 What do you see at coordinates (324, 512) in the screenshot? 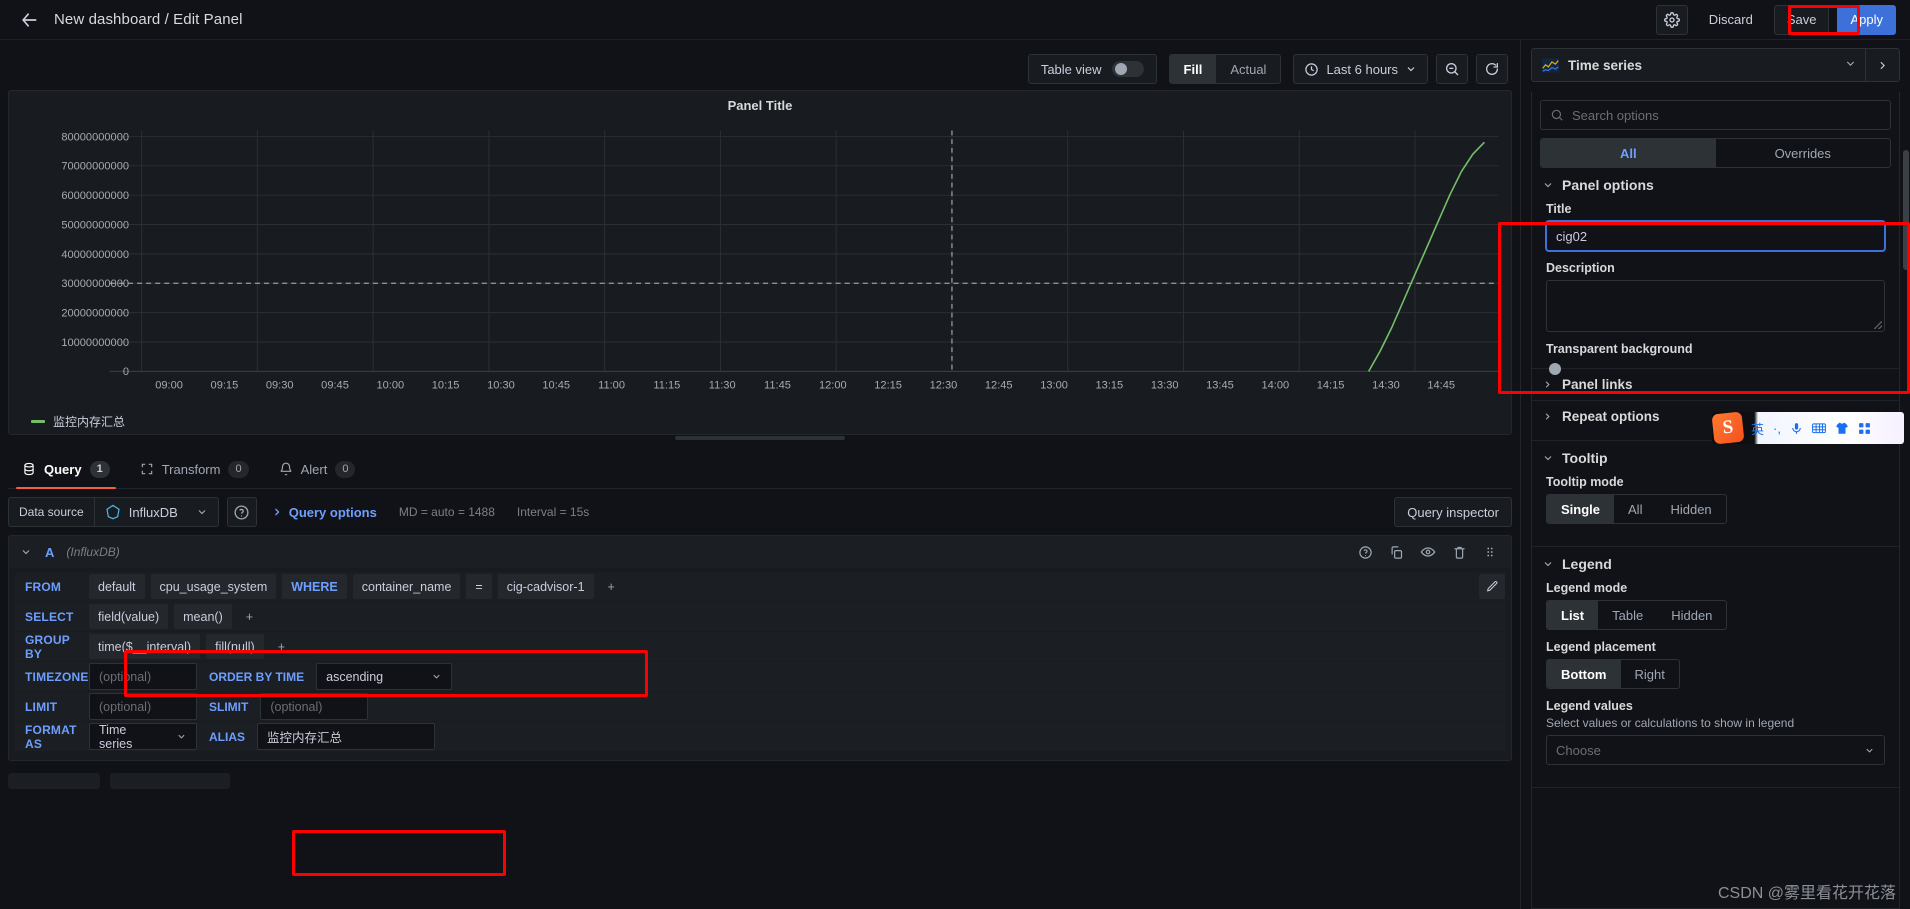
I see `query-options-toggle: Query options` at bounding box center [324, 512].